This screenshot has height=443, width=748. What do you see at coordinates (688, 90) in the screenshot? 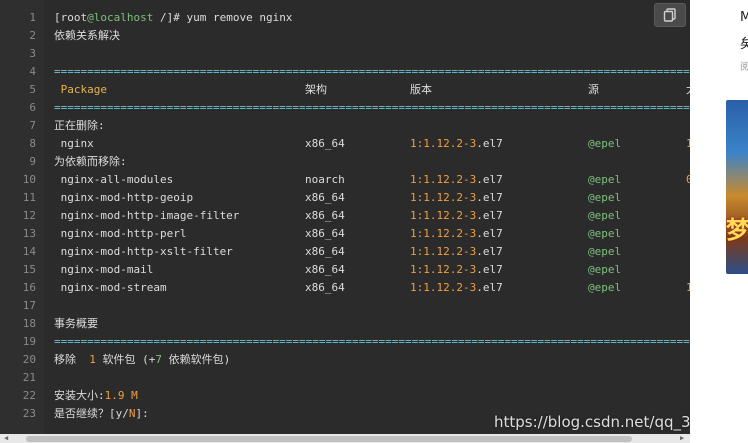
I see `table-cell: 大` at bounding box center [688, 90].